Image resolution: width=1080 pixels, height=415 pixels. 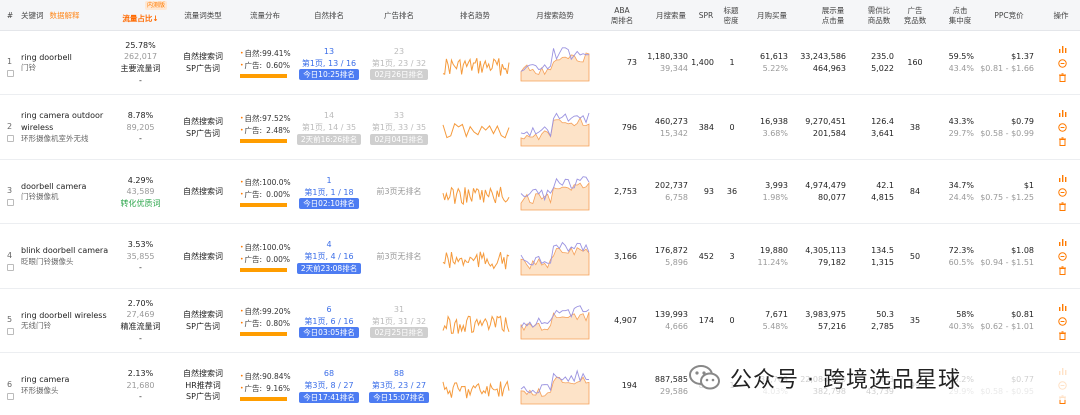 What do you see at coordinates (960, 15) in the screenshot?
I see `header-click-conc: 点击 集中度` at bounding box center [960, 15].